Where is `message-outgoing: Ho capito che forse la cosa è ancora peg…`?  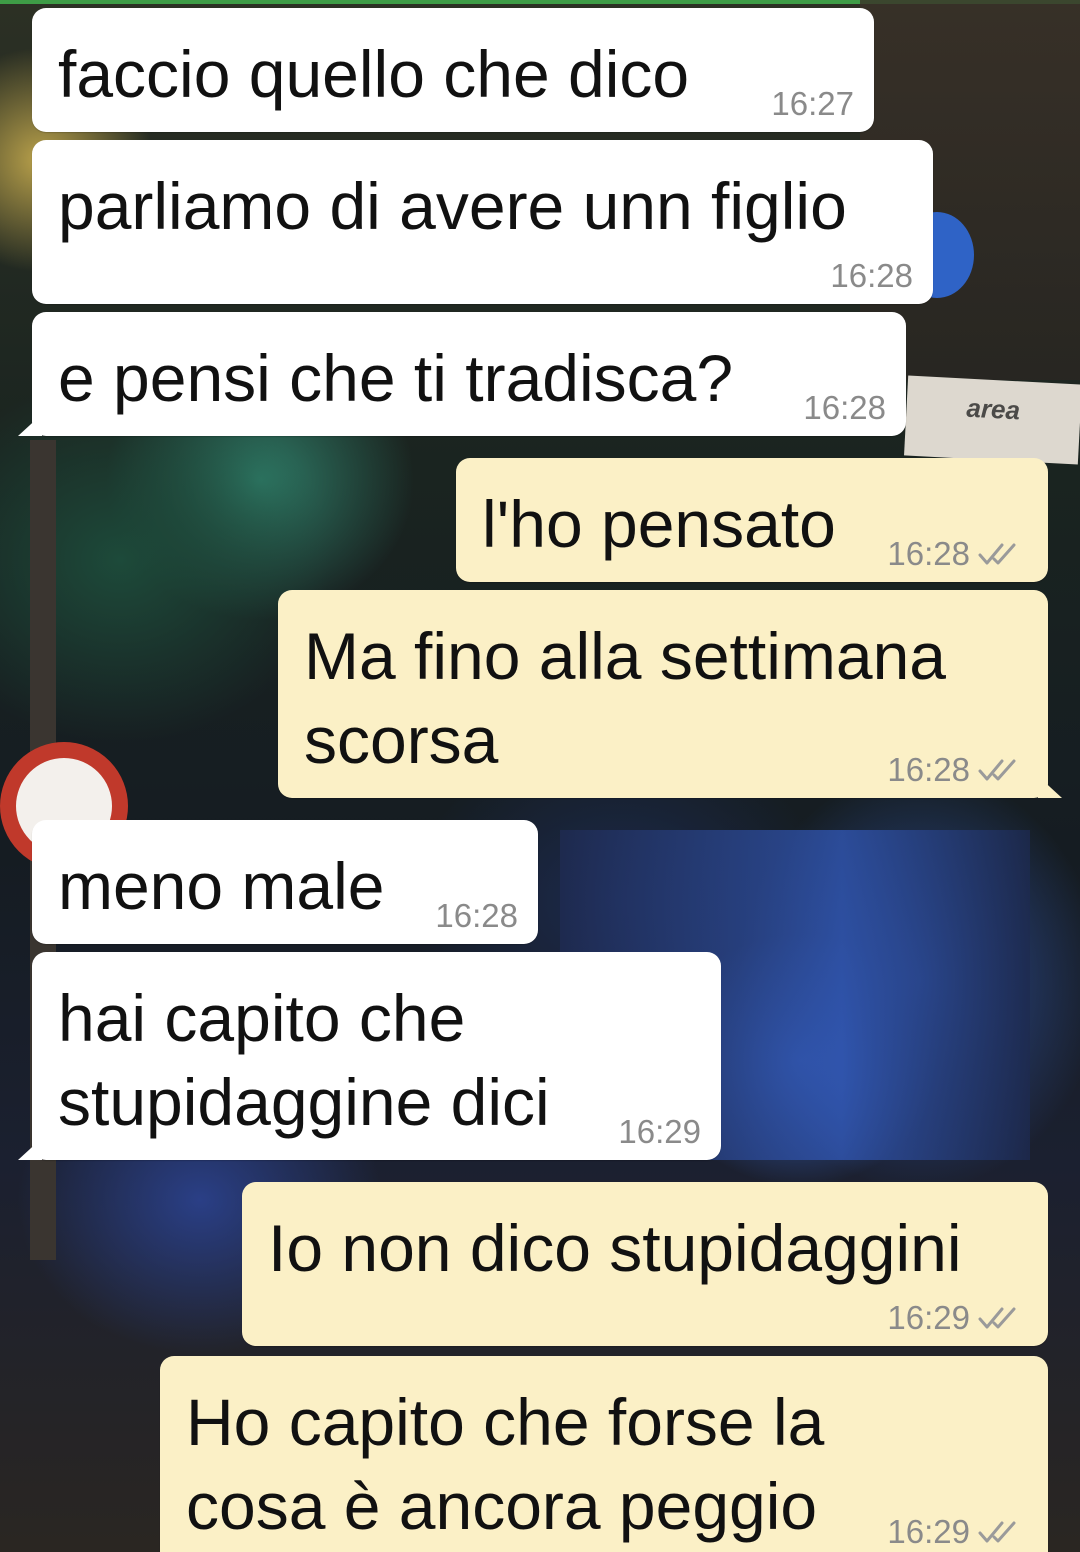
message-outgoing: Ho capito che forse la cosa è ancora peg… is located at coordinates (604, 1454).